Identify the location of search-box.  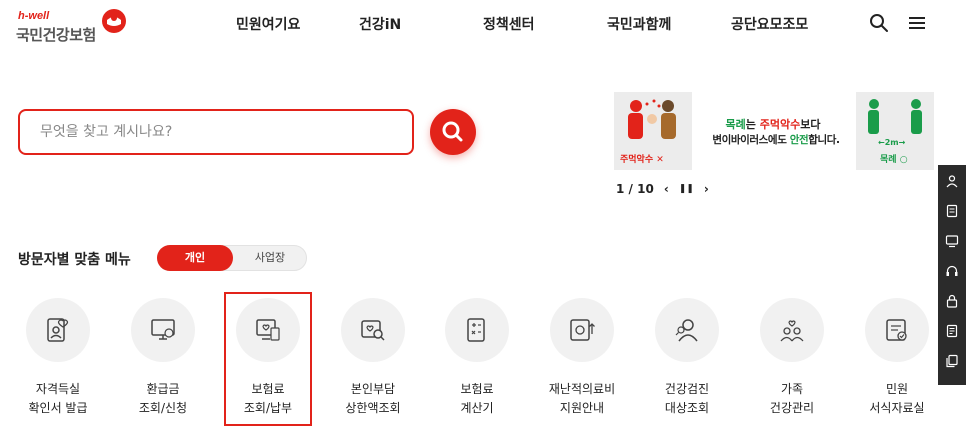
(216, 132).